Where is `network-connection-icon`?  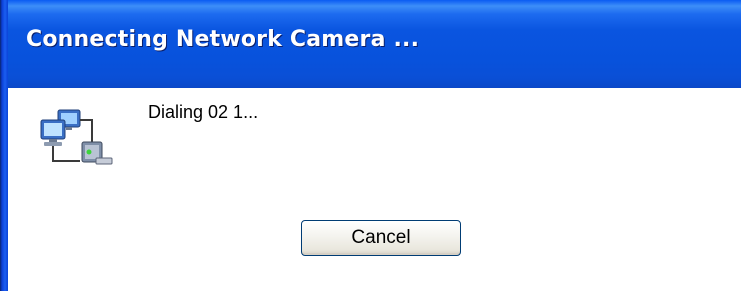
network-connection-icon is located at coordinates (76, 138).